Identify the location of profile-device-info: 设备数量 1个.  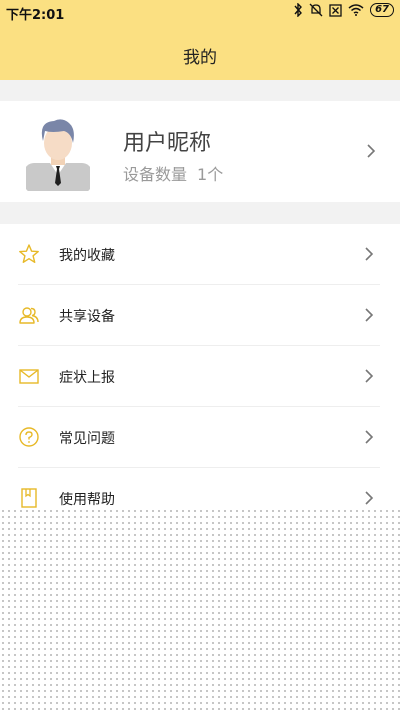
(173, 173).